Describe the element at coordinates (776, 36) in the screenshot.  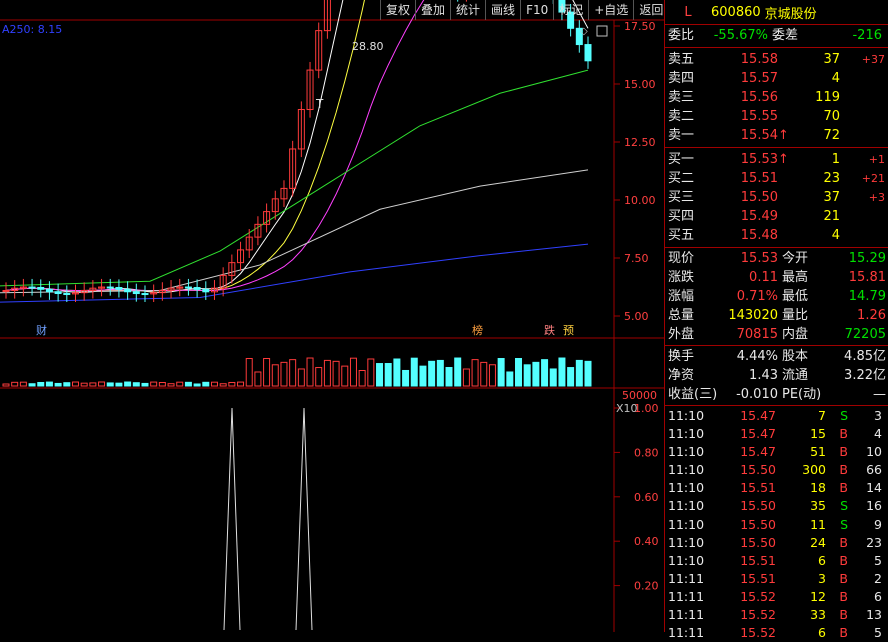
I see `weibi-row: 委比 -55.67% 委差 -216` at that location.